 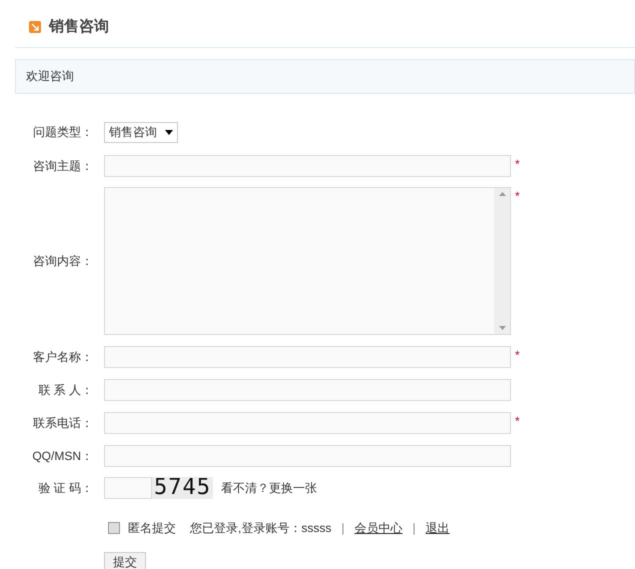 I want to click on login-info: 您已登录,登录账号：sssss, so click(x=261, y=528).